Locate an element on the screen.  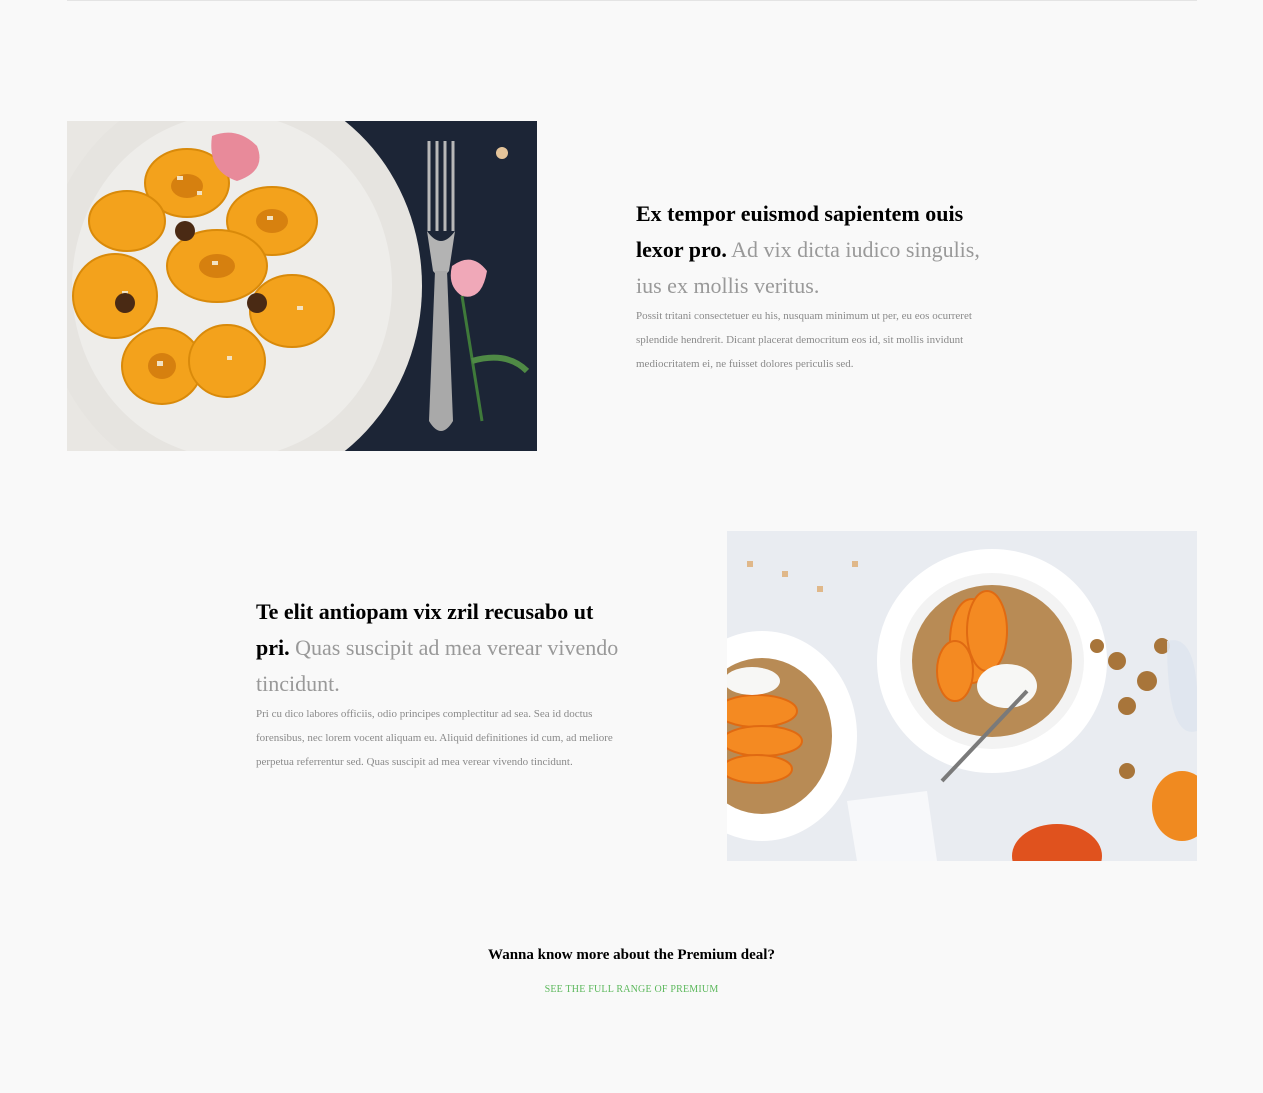
premium-range-link: SEE THE FULL RANGE OF PREMIUM is located at coordinates (631, 989).